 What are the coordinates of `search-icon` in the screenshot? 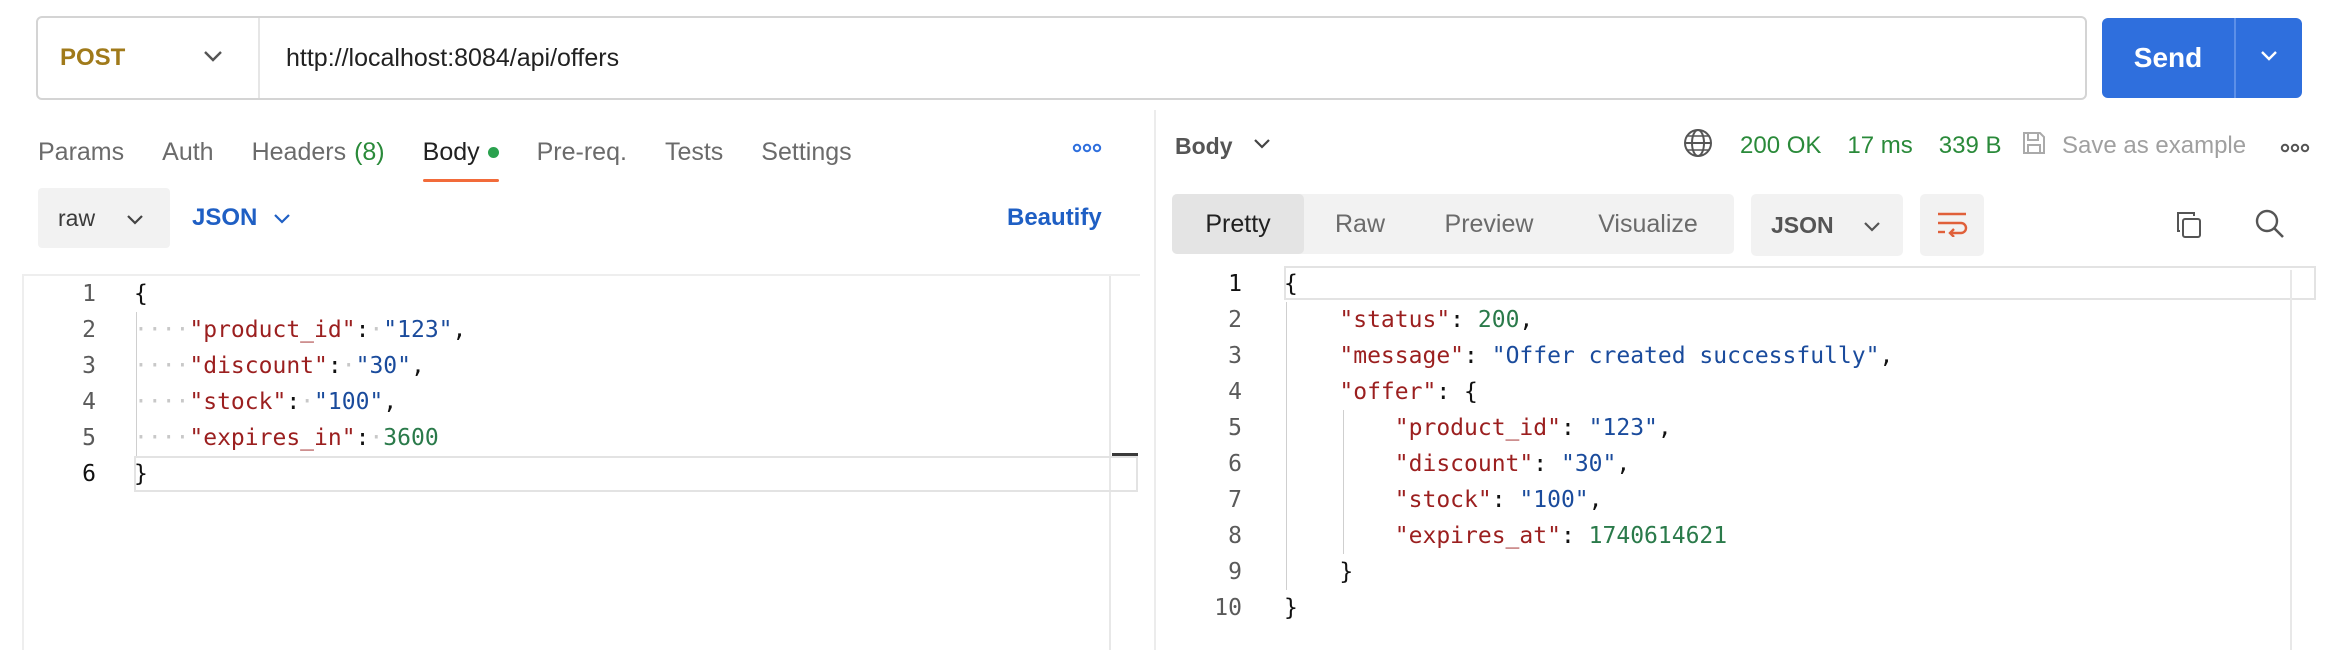 It's located at (2270, 226).